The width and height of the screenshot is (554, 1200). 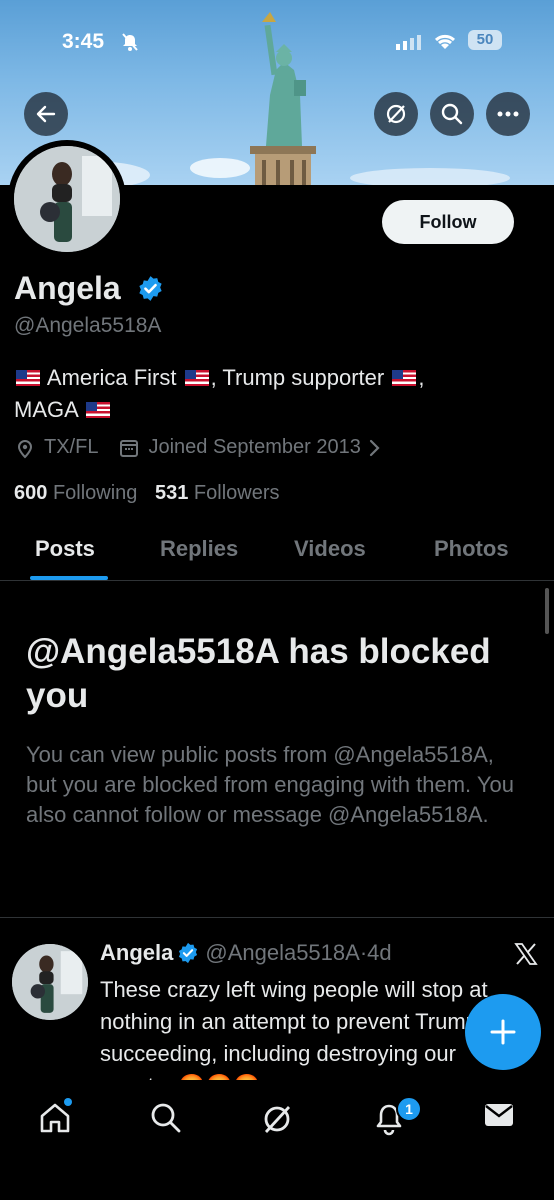 What do you see at coordinates (277, 917) in the screenshot?
I see `section-divider` at bounding box center [277, 917].